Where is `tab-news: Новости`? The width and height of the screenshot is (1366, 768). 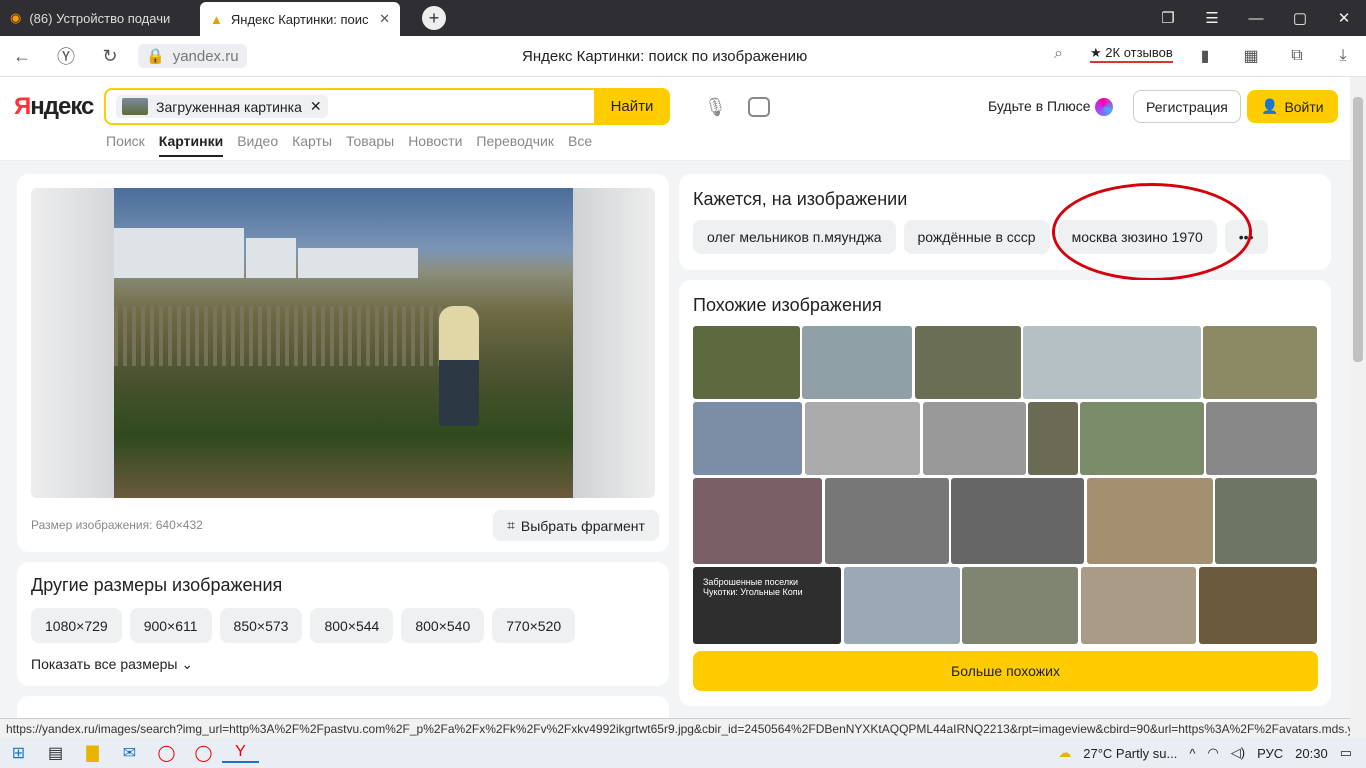
tab-news: Новости is located at coordinates (435, 145).